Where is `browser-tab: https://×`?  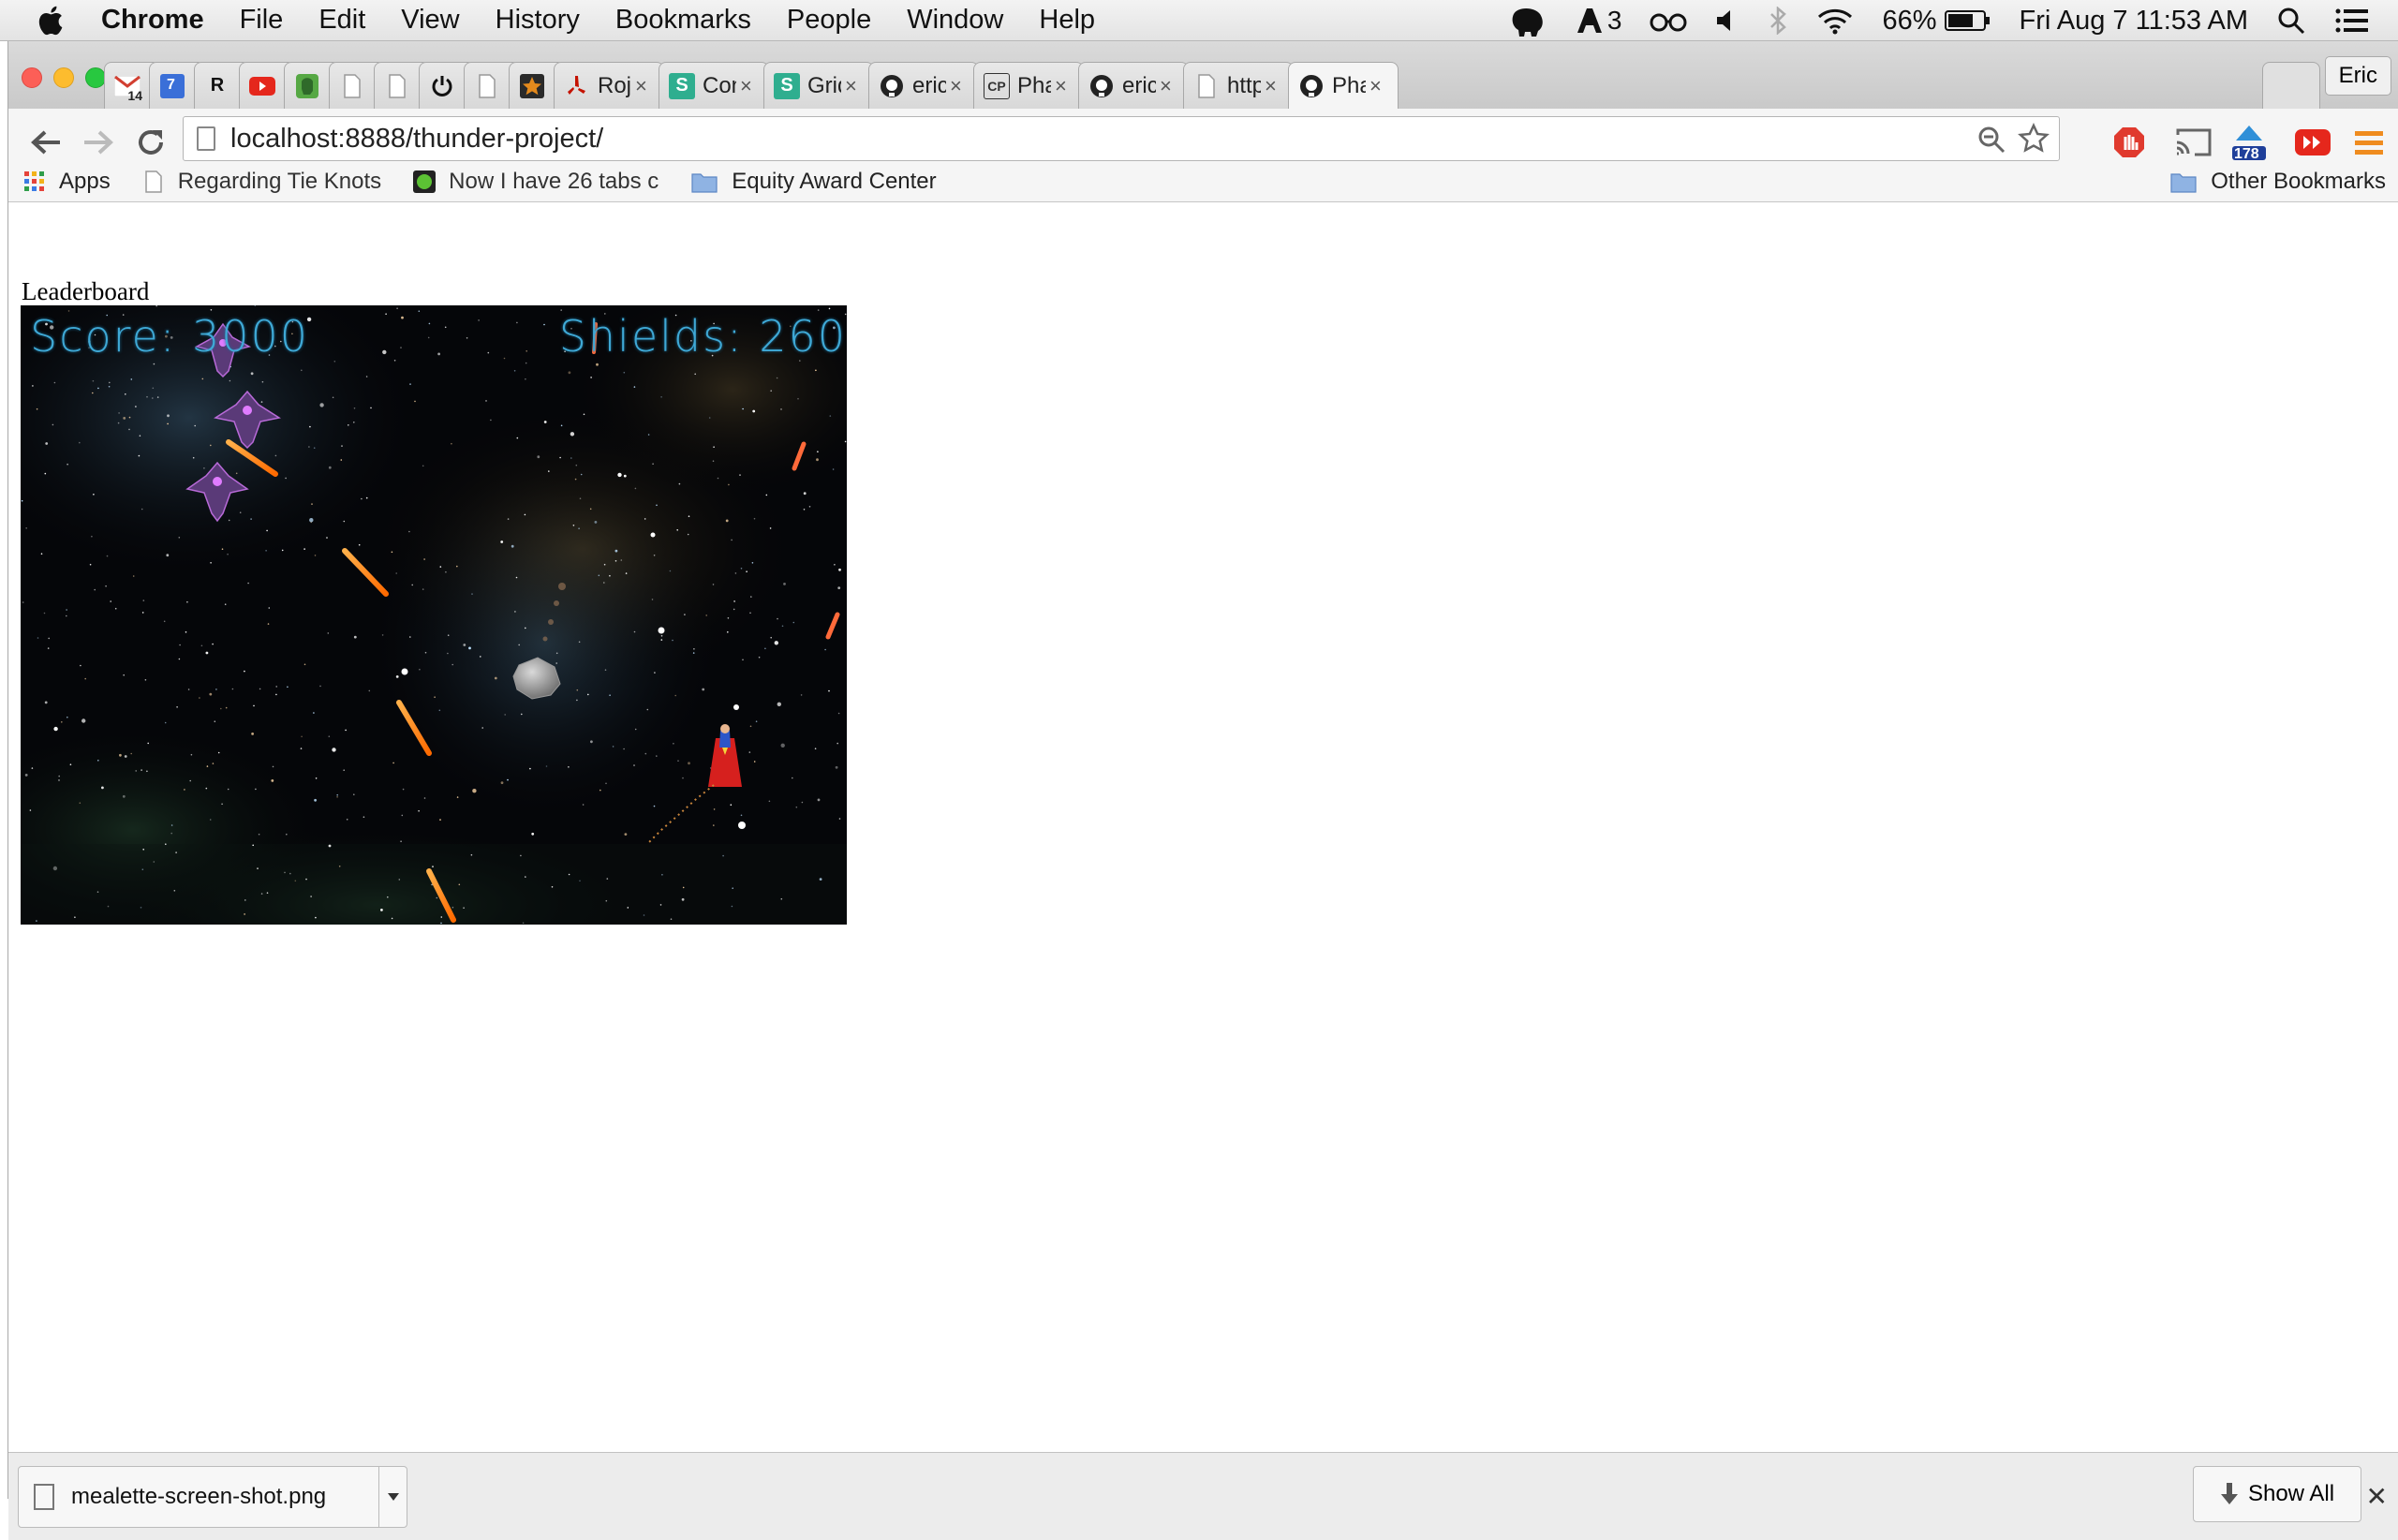
browser-tab: https://× is located at coordinates (1238, 85).